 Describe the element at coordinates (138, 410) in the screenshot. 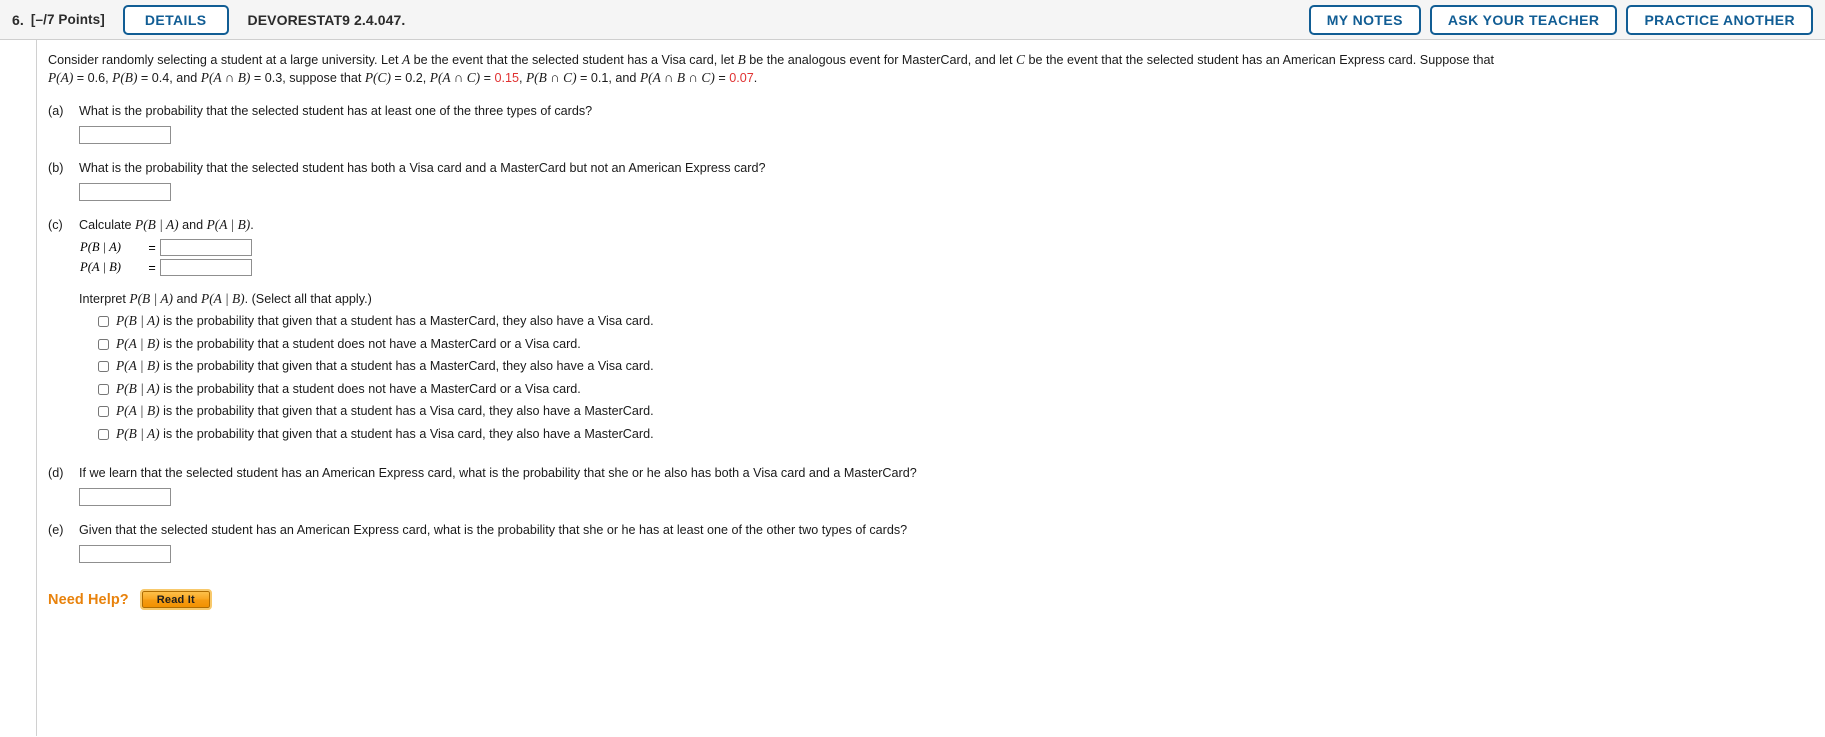

I see `choice-expr-5: P(A | B)` at that location.